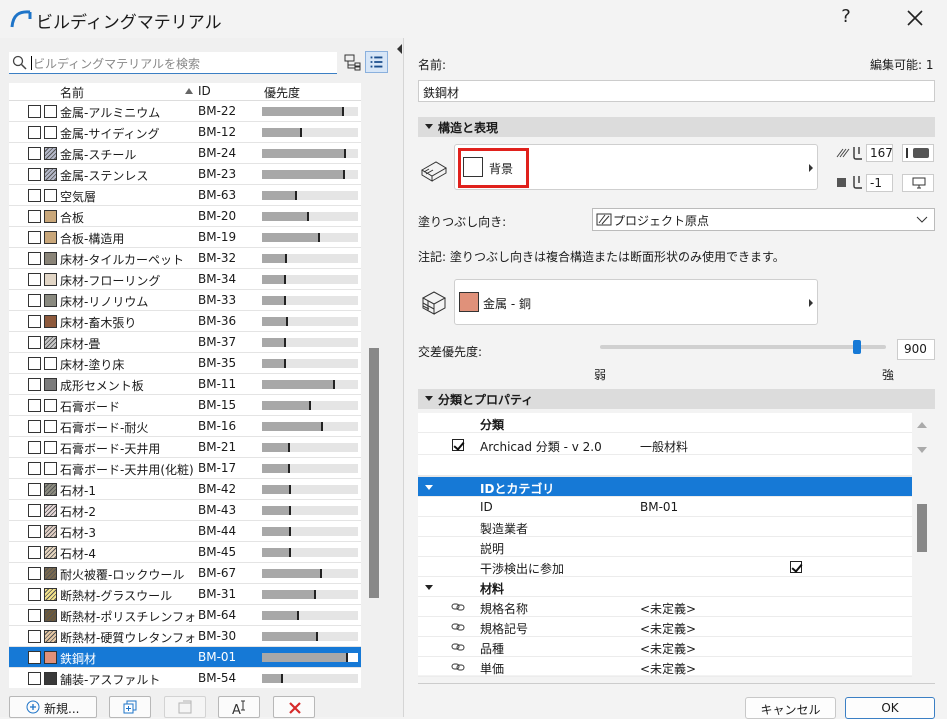 Image resolution: width=947 pixels, height=719 pixels. What do you see at coordinates (665, 627) in the screenshot?
I see `prop-row-spec-code: 規格記号 <未定義>` at bounding box center [665, 627].